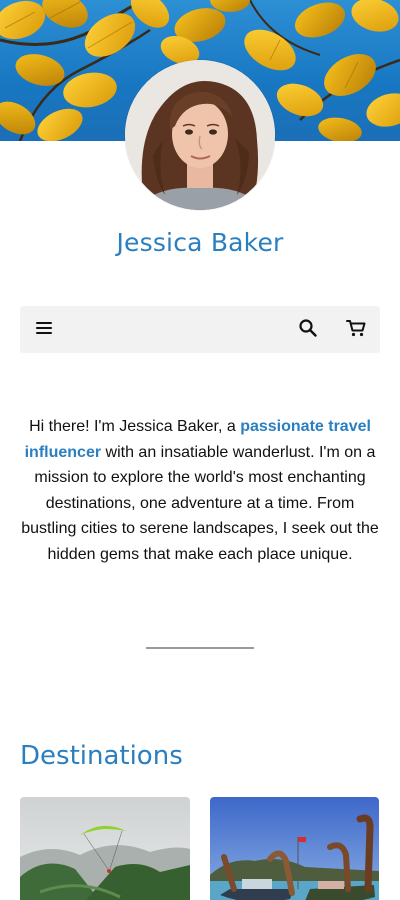 The height and width of the screenshot is (900, 400). I want to click on menu-button, so click(44, 330).